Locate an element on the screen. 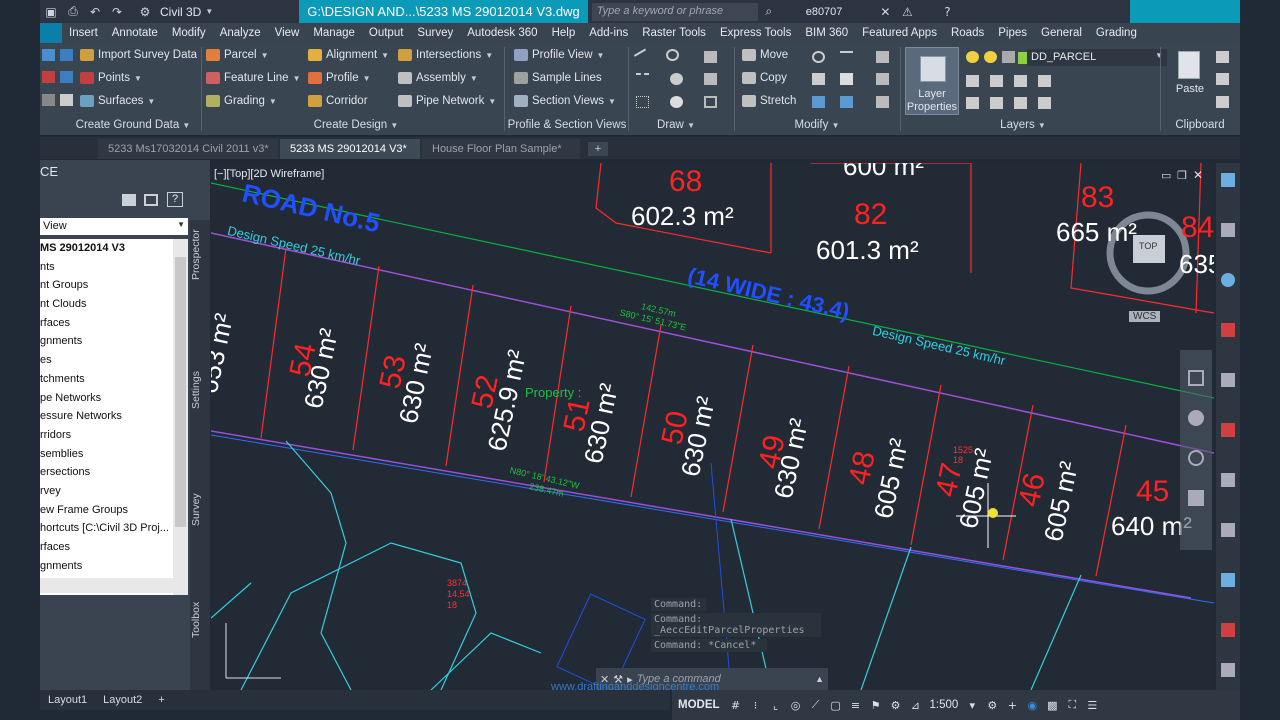 The image size is (1280, 720). sun-icon is located at coordinates (990, 57).